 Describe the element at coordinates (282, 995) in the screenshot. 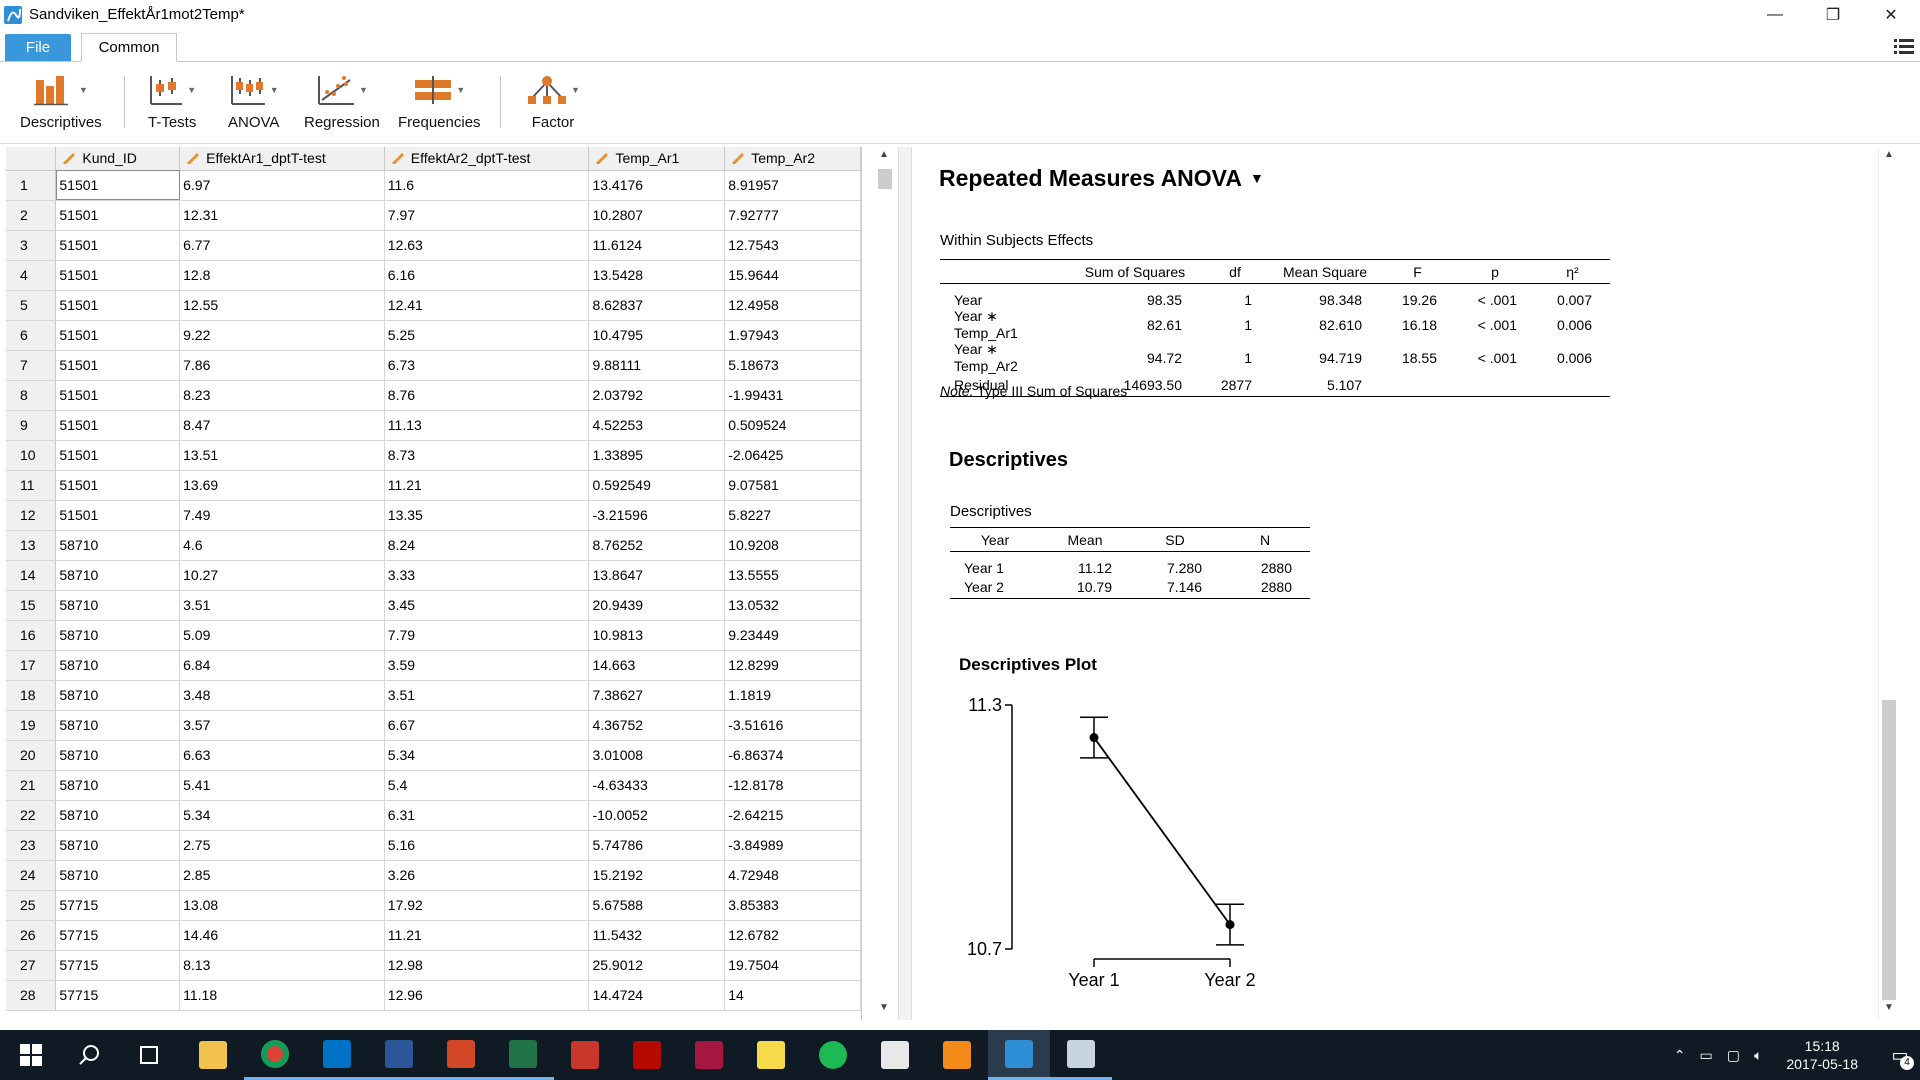

I see `data-cell: 11.18` at that location.